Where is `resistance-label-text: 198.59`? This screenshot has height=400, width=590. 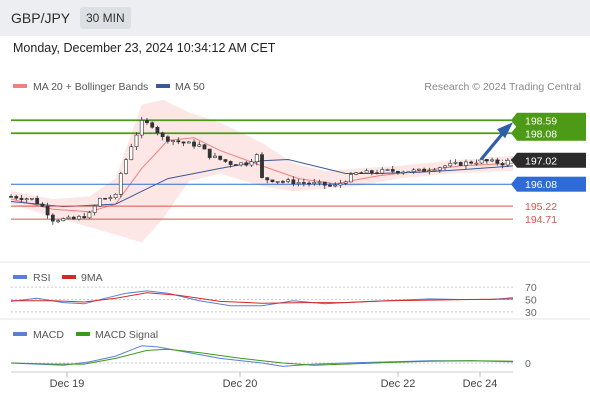 resistance-label-text: 198.59 is located at coordinates (541, 121).